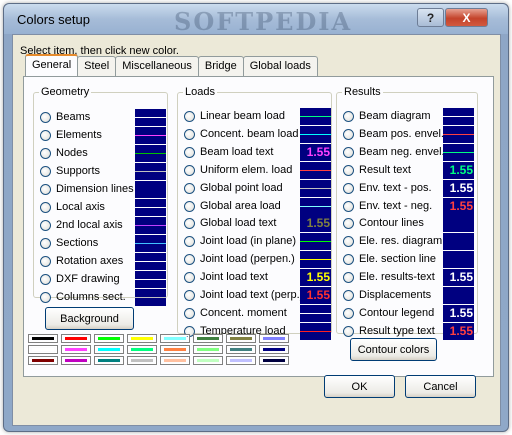 The image size is (512, 435). What do you see at coordinates (407, 278) in the screenshot?
I see `results-item-ele-results-text: Ele. results-text 1.55` at bounding box center [407, 278].